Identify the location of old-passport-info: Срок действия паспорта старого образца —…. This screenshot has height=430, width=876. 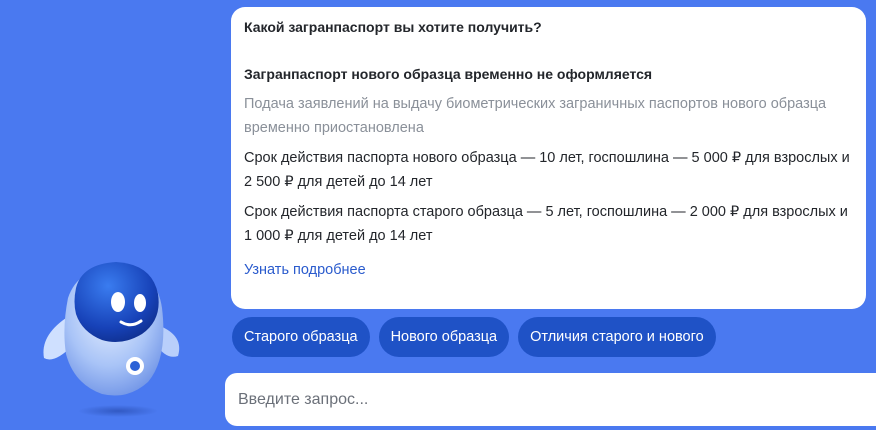
(546, 224).